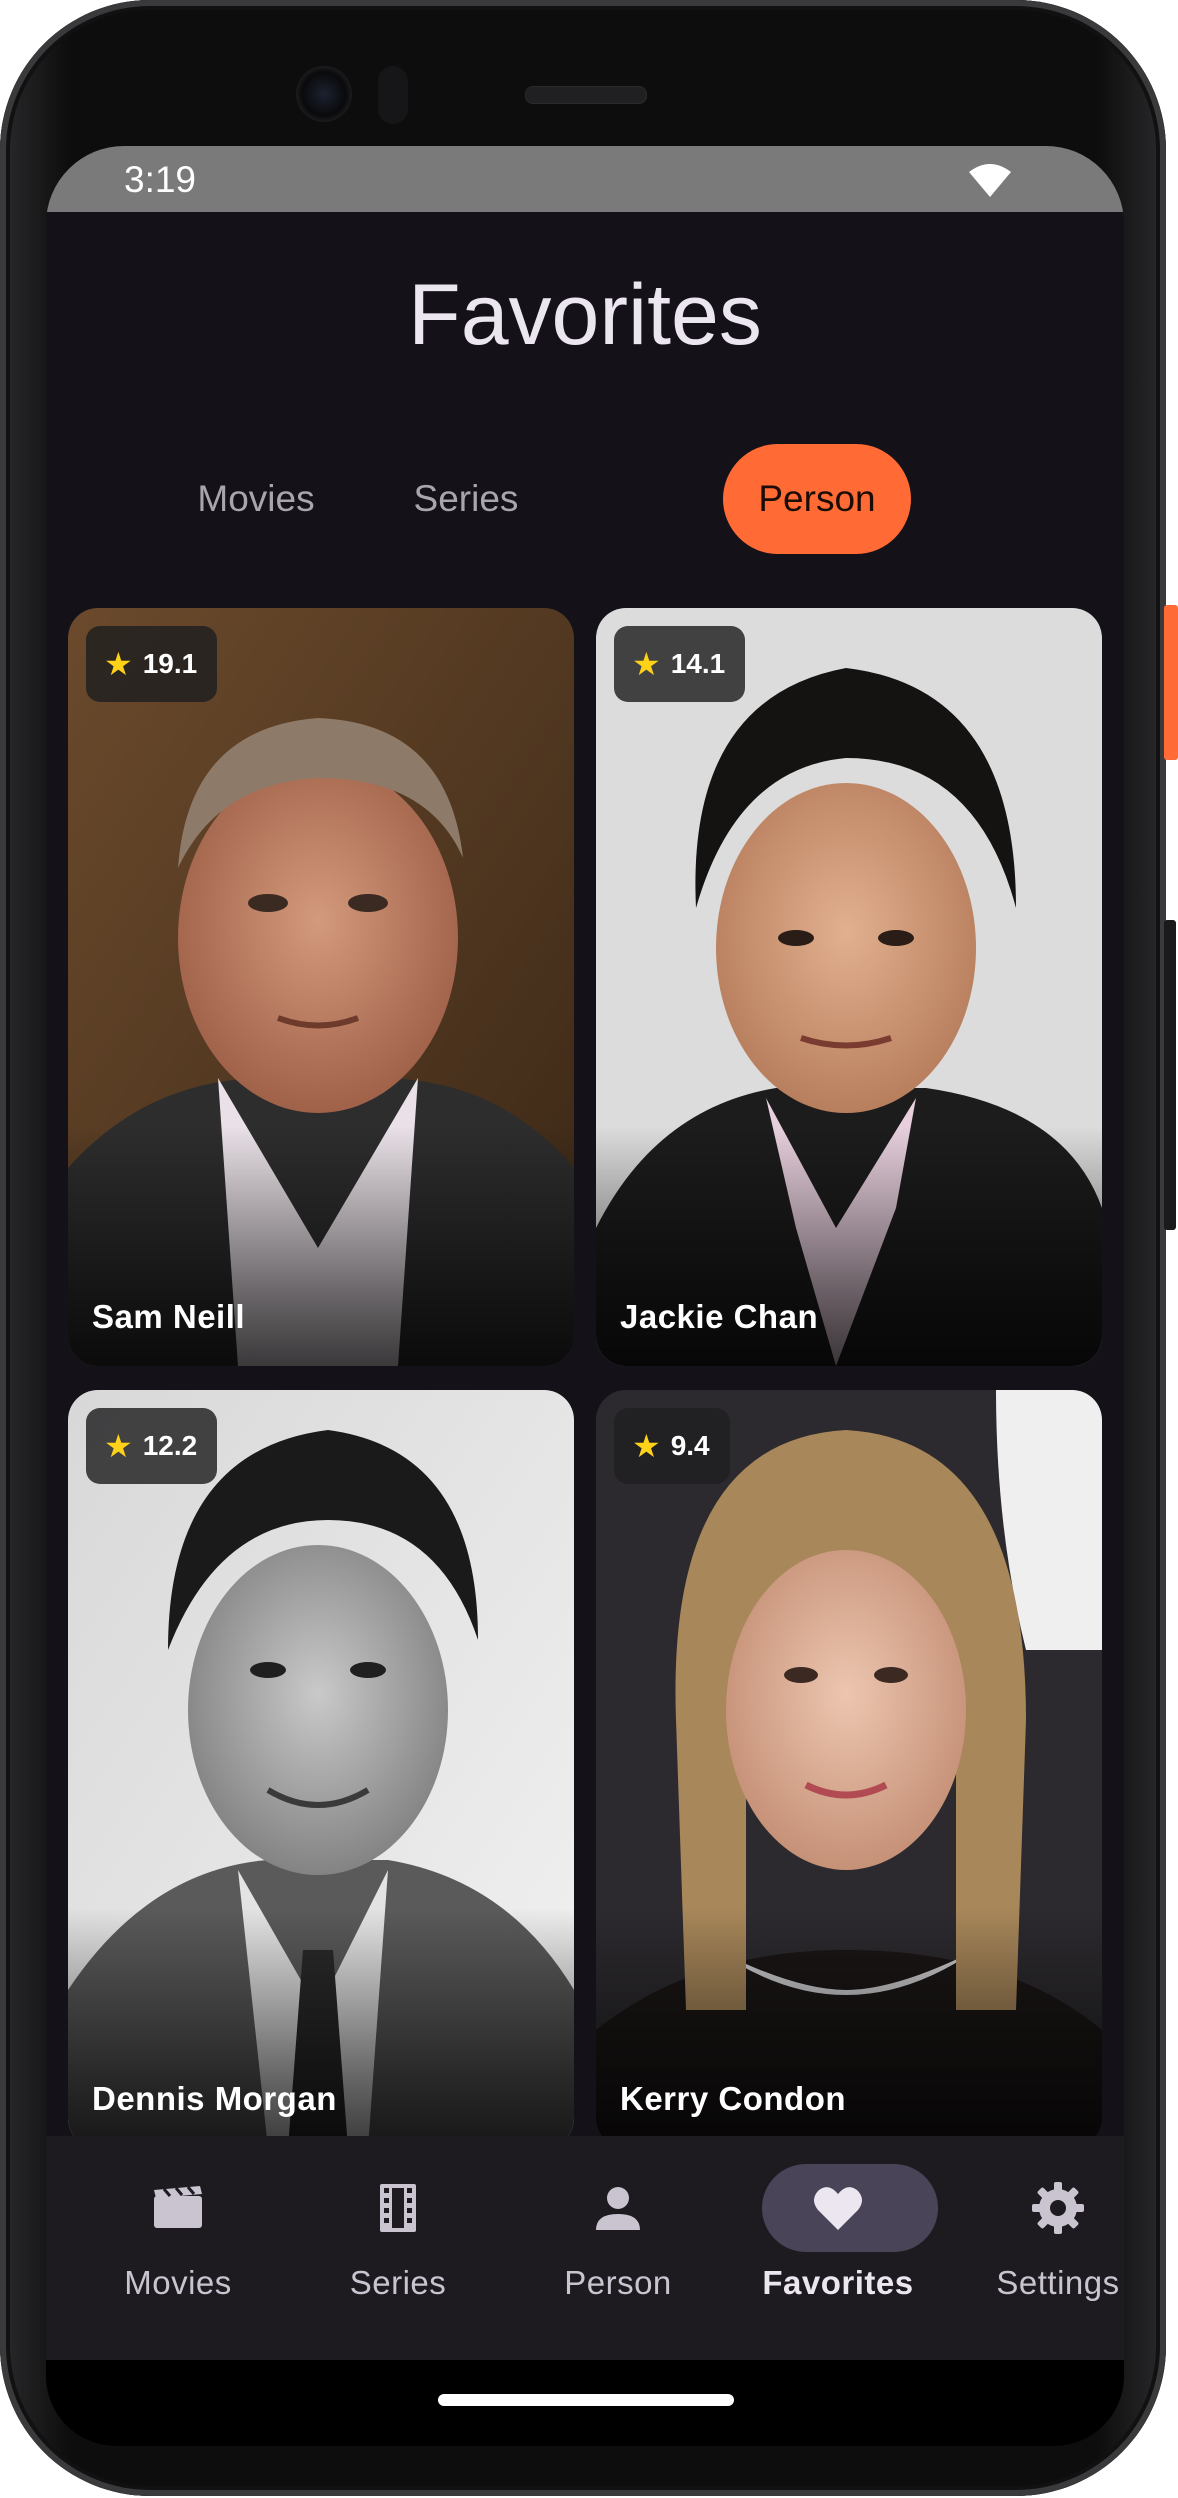 This screenshot has height=2498, width=1178. I want to click on bottom-navigation: Movies Series Person Favorites Settings, so click(585, 2248).